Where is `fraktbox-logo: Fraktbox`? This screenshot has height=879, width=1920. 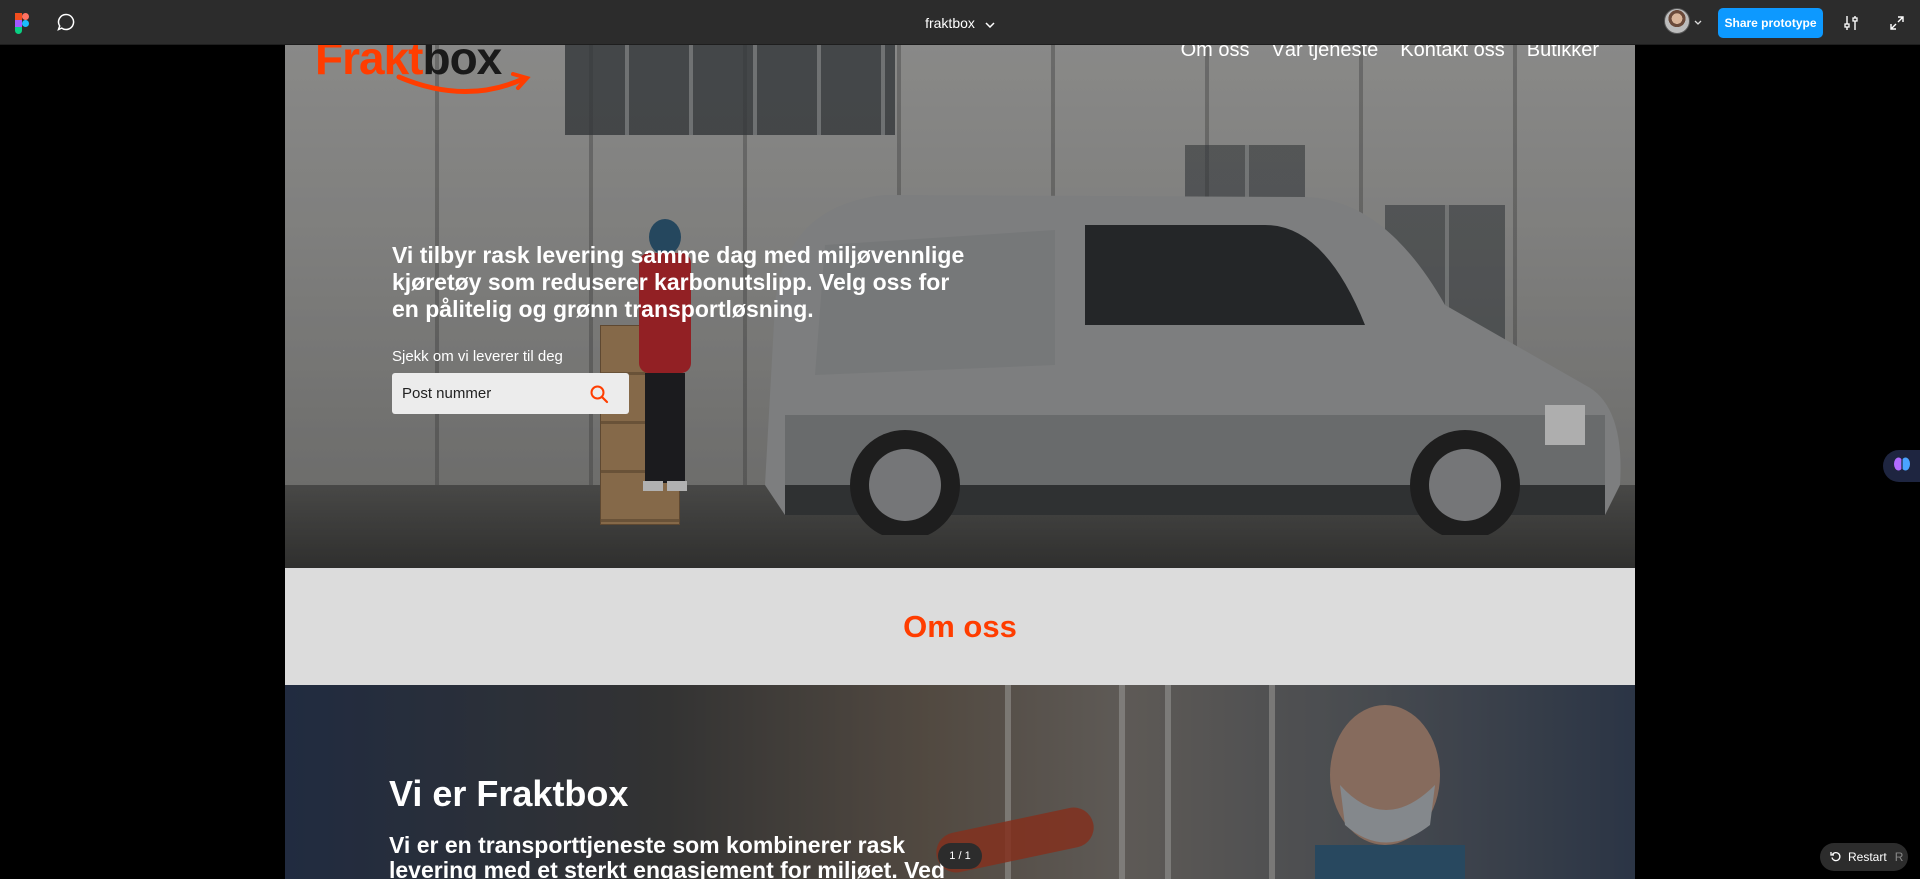 fraktbox-logo: Fraktbox is located at coordinates (430, 69).